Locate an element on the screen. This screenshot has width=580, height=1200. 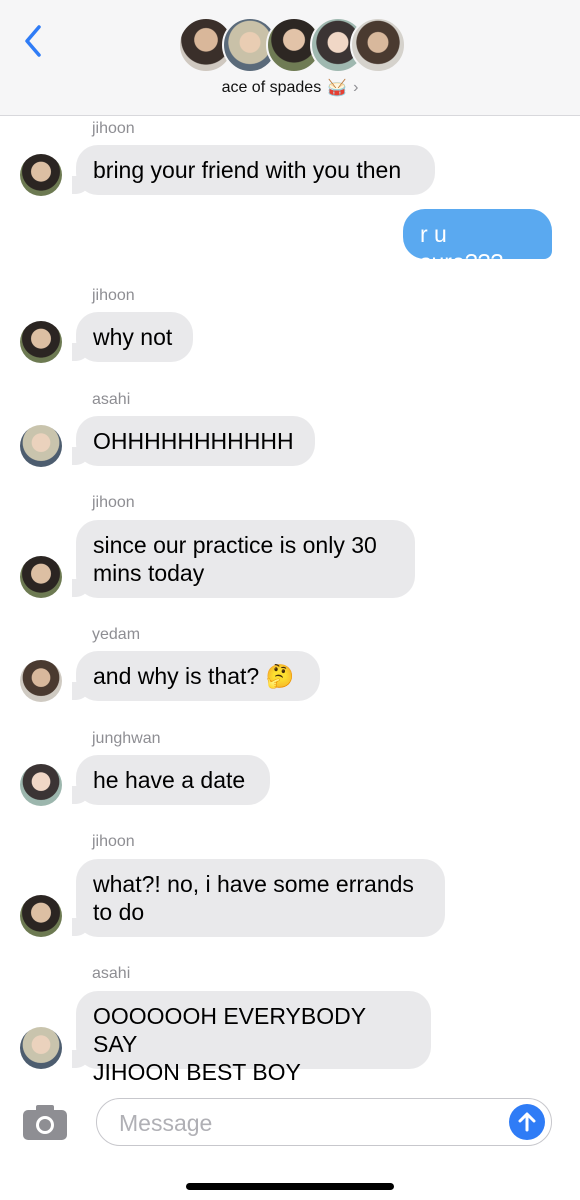
message-input is located at coordinates (309, 1123).